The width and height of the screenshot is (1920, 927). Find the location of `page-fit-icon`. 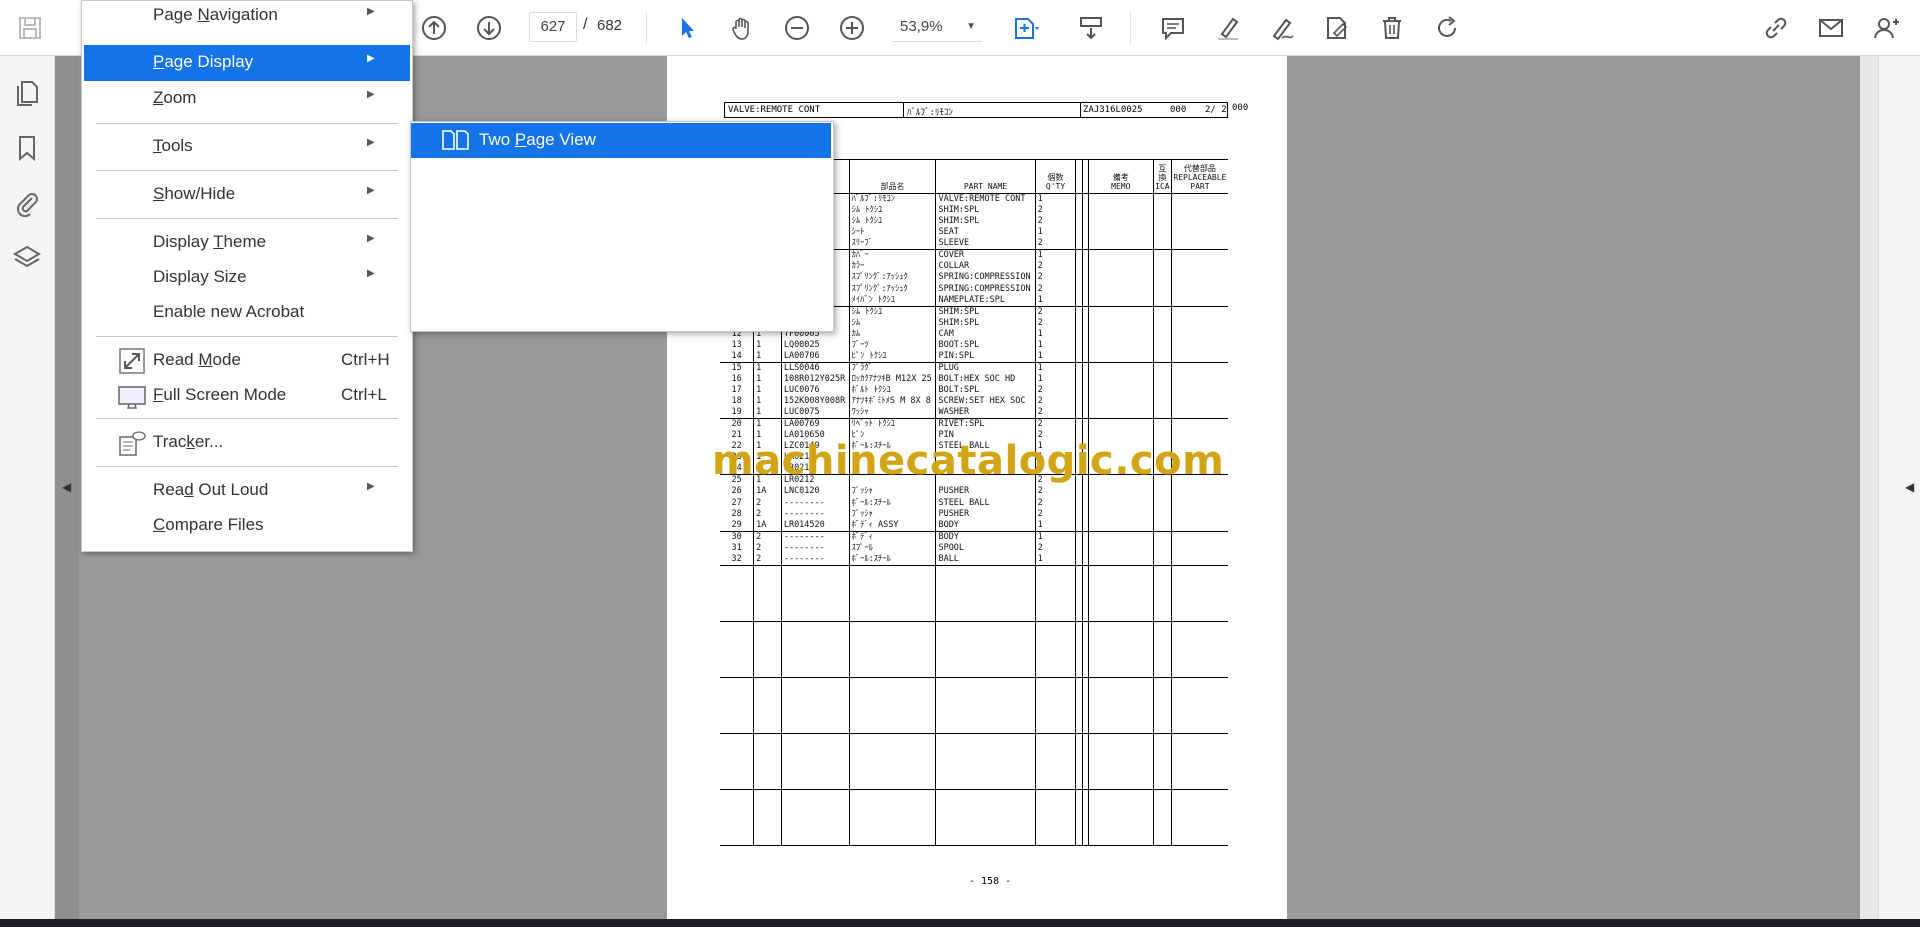

page-fit-icon is located at coordinates (1025, 28).